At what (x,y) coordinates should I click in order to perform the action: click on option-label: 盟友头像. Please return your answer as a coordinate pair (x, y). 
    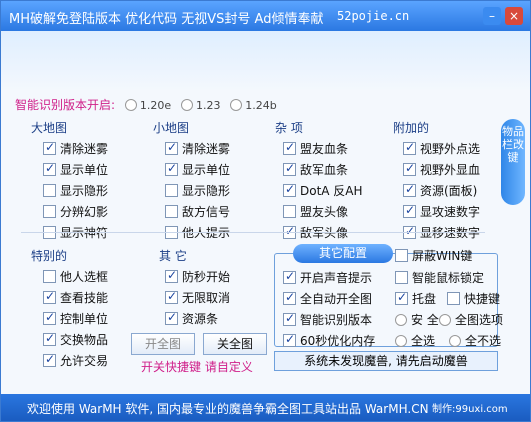
    Looking at the image, I should click on (324, 212).